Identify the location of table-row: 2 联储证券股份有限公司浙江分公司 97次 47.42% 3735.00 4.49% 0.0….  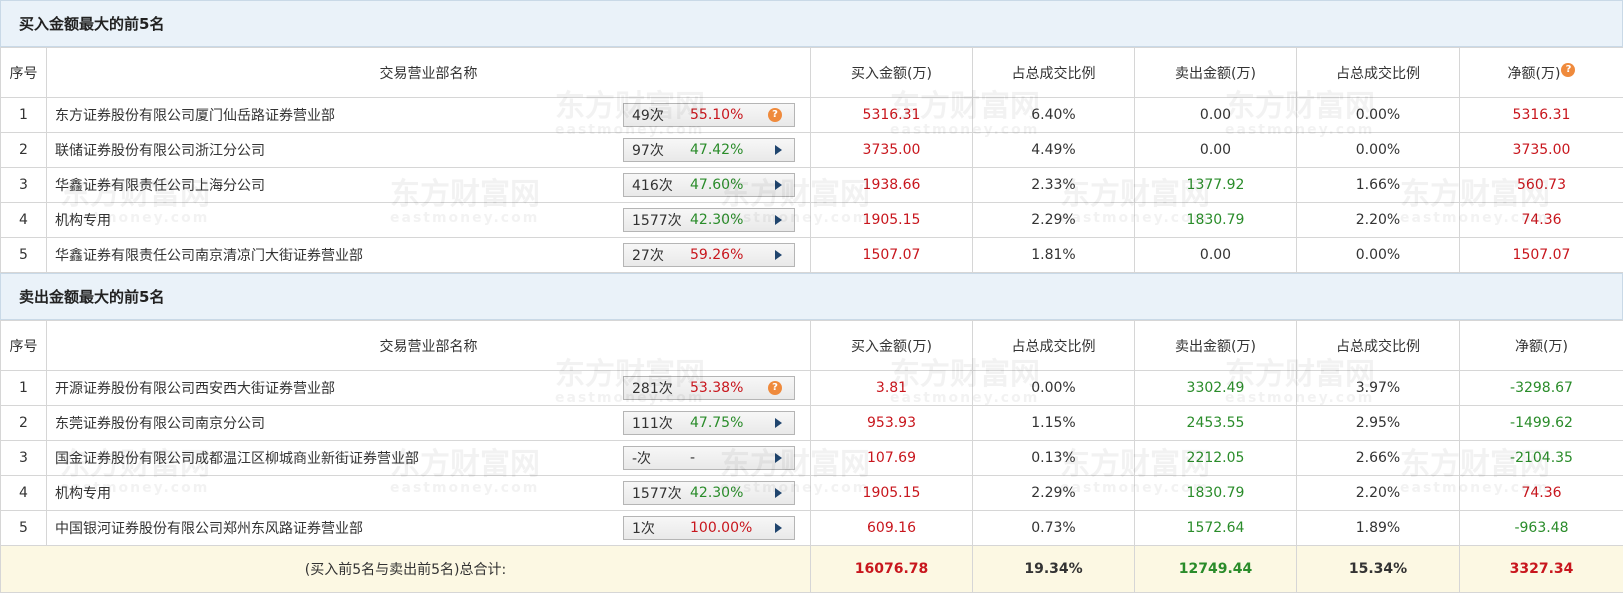
(811, 150).